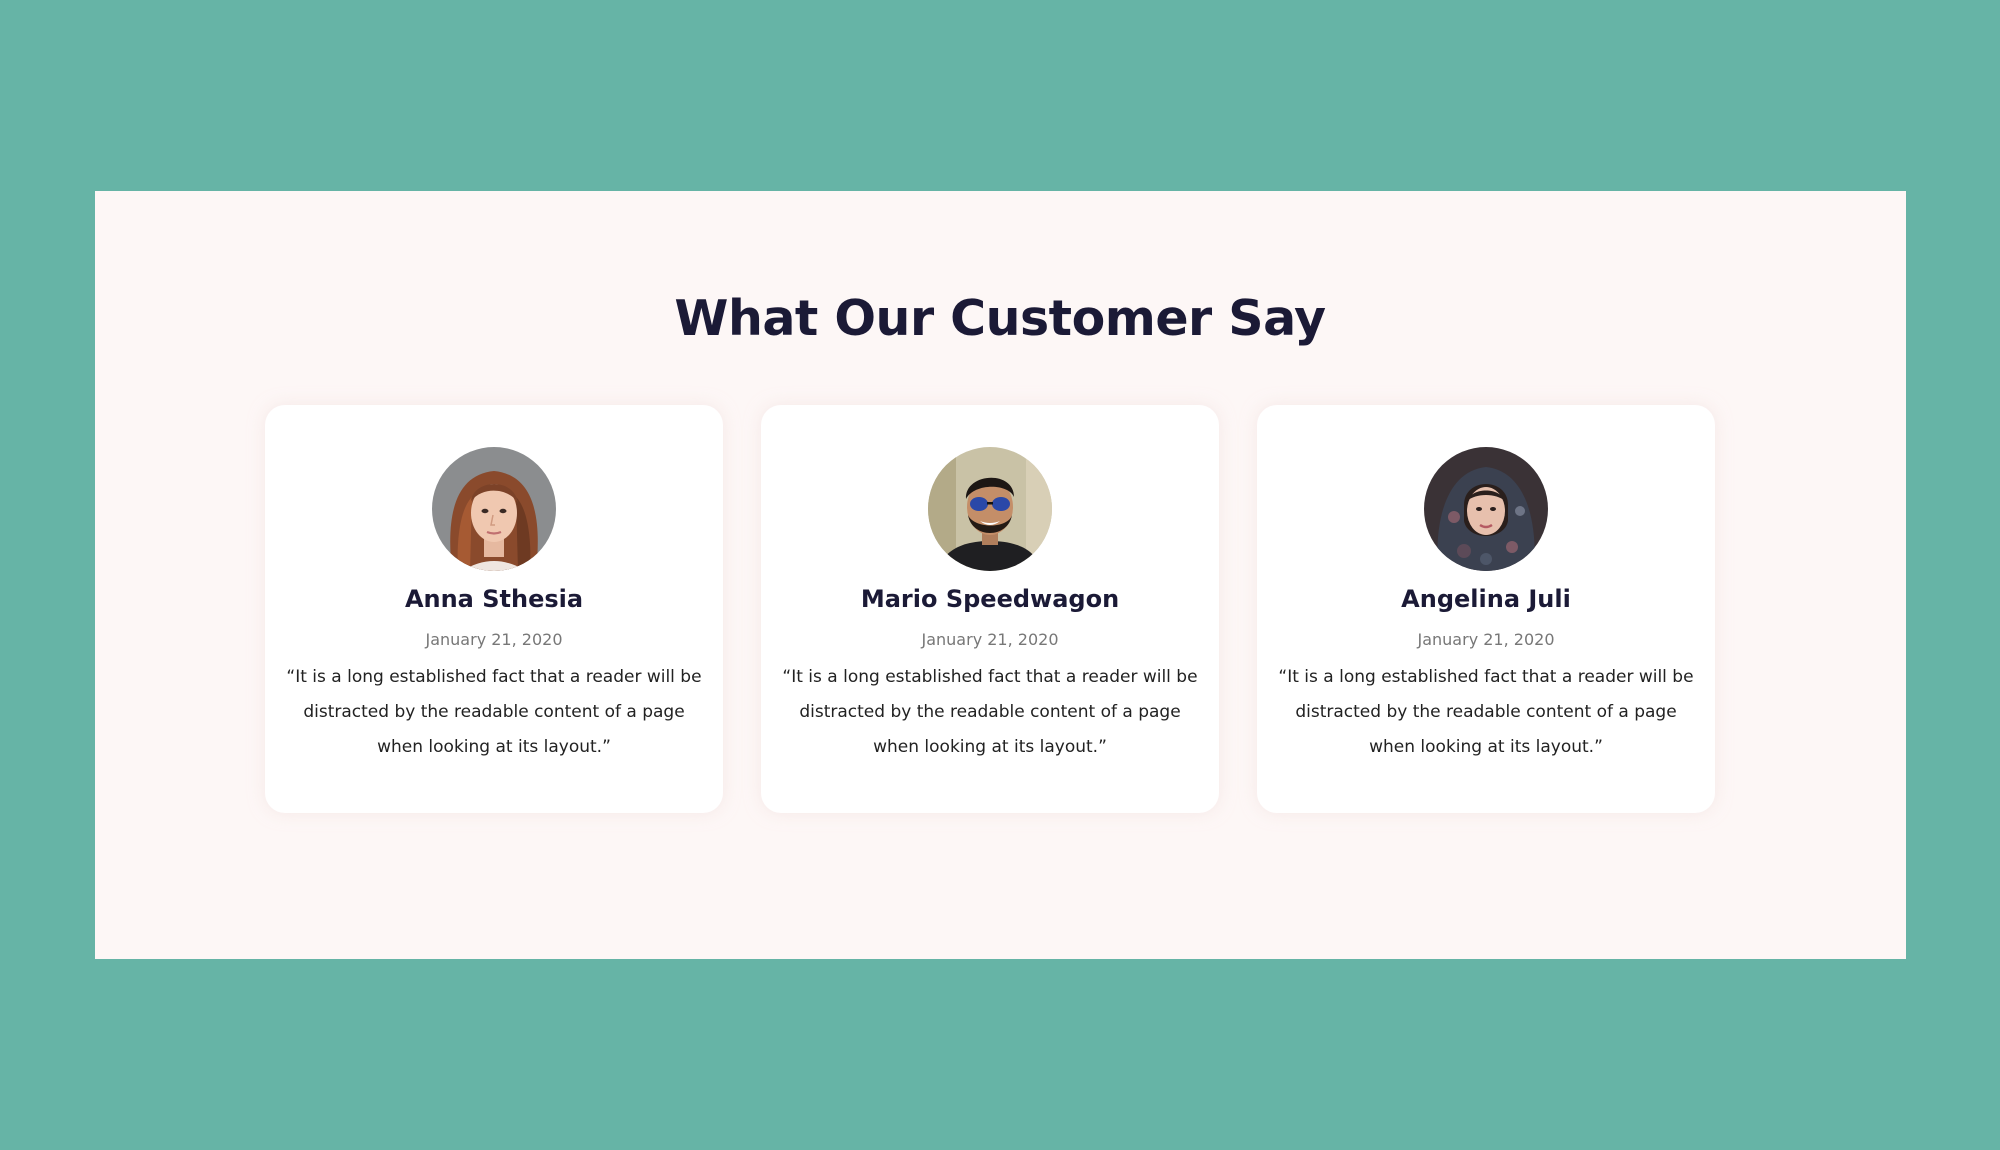 The image size is (2000, 1150). What do you see at coordinates (990, 599) in the screenshot?
I see `testimonial-name: Mario Speedwagon` at bounding box center [990, 599].